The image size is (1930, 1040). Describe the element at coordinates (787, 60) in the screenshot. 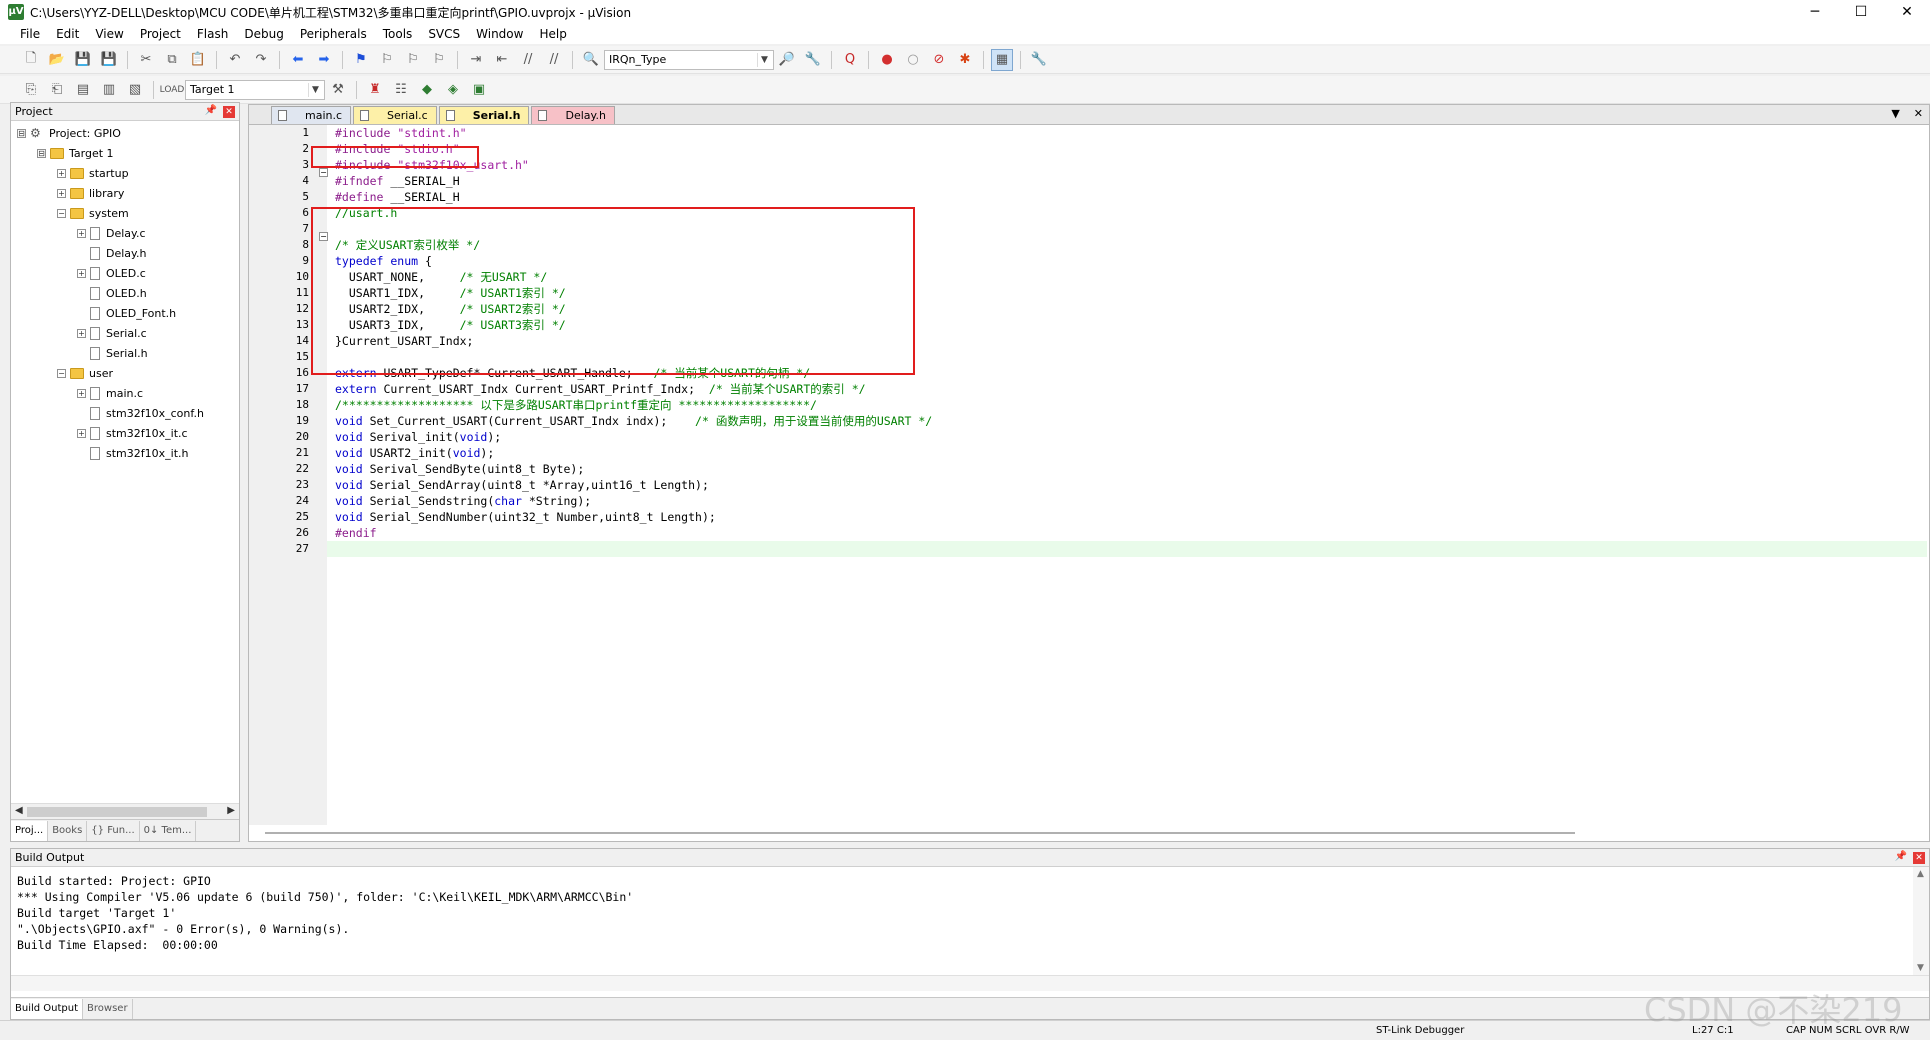

I see `find-icon: 🔎` at that location.